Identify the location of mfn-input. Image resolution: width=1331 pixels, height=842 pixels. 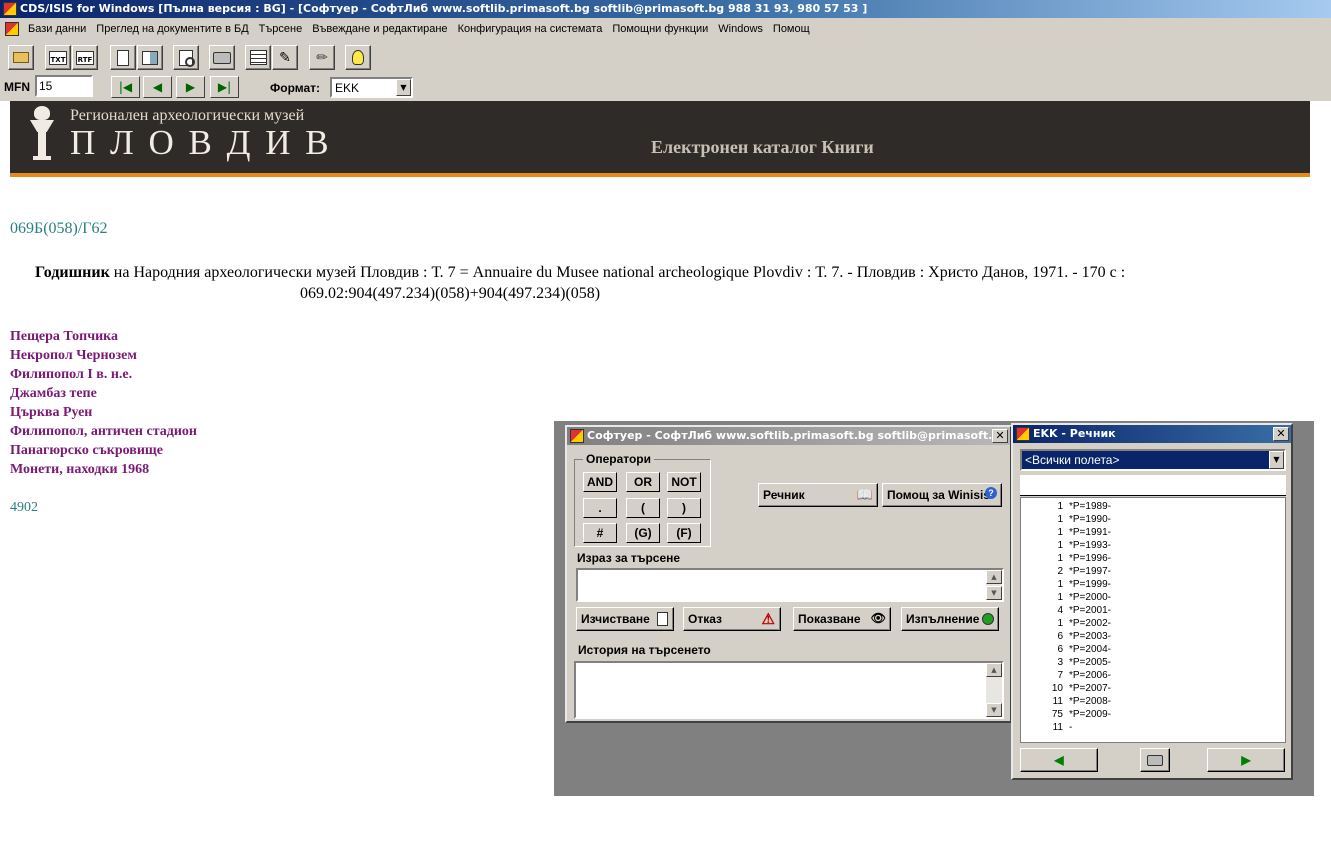
(64, 86).